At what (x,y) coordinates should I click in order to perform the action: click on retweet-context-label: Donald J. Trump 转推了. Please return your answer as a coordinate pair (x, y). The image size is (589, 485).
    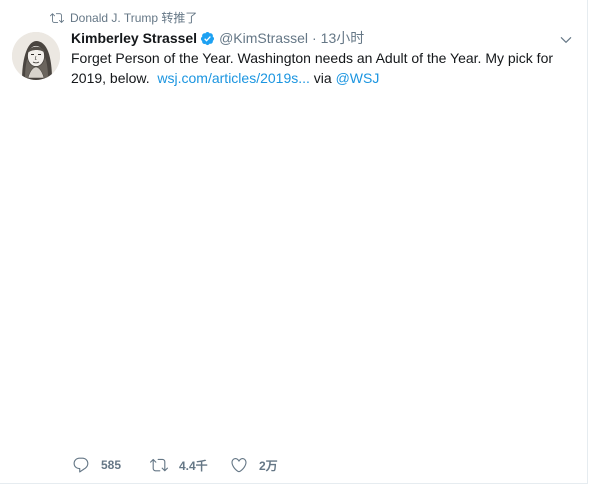
    Looking at the image, I should click on (133, 17).